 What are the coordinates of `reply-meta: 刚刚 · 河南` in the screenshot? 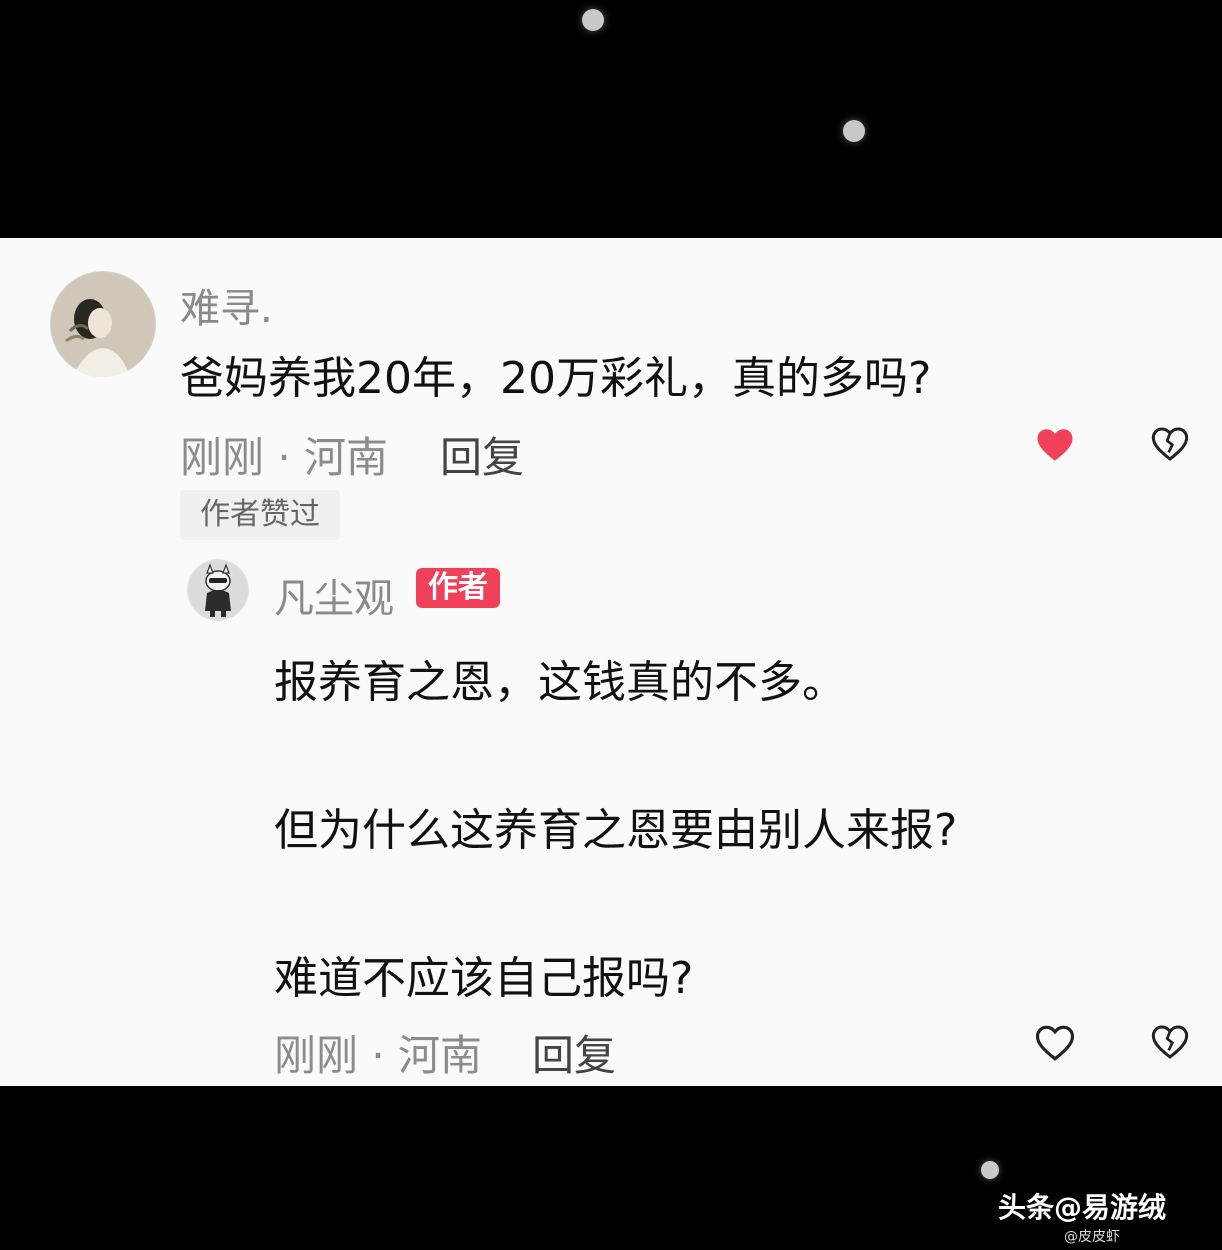 It's located at (378, 1055).